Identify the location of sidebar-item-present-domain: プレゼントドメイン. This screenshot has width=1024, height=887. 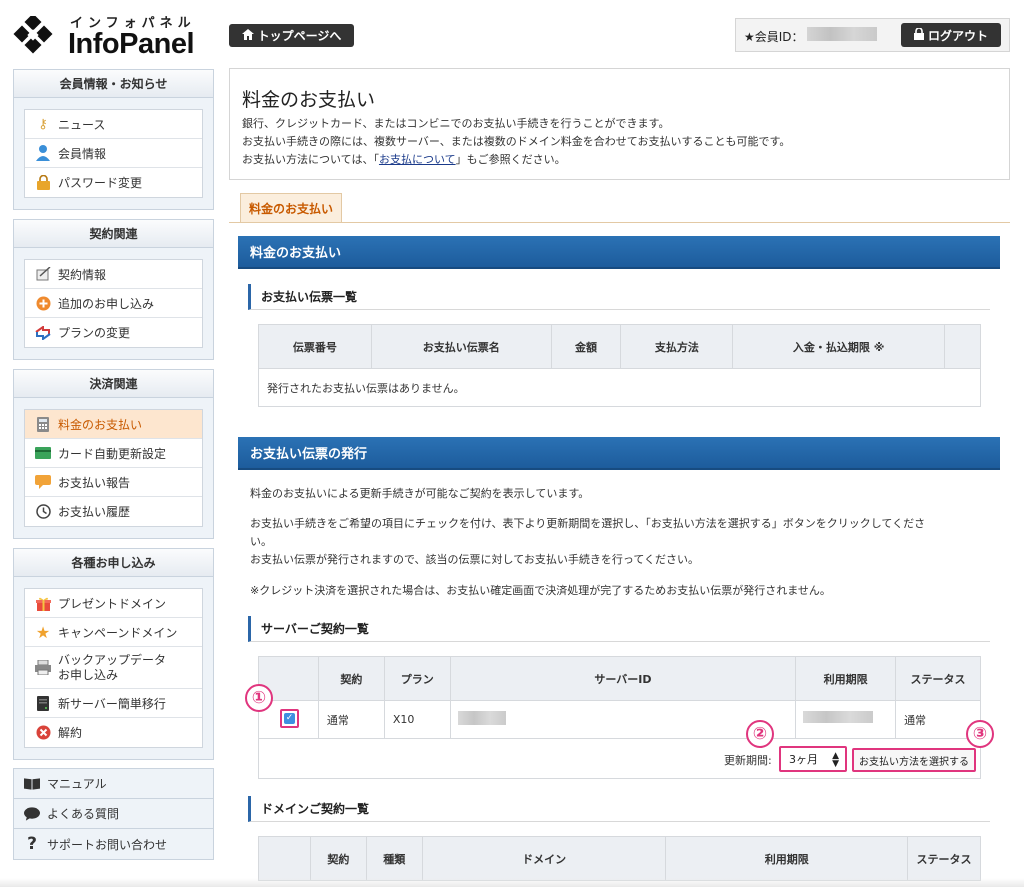
(113, 603).